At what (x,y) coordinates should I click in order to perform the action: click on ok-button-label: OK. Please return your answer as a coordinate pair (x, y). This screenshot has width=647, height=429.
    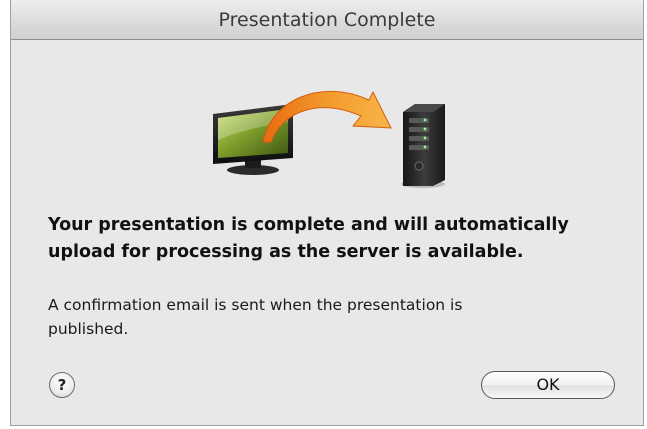
    Looking at the image, I should click on (548, 384).